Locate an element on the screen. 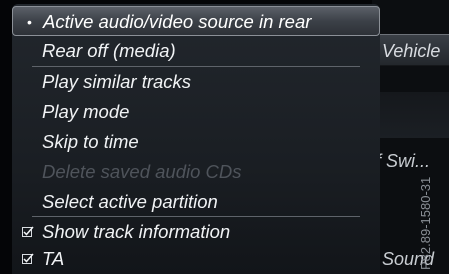 Image resolution: width=449 pixels, height=274 pixels. menu-item-label: Skip to time is located at coordinates (90, 141).